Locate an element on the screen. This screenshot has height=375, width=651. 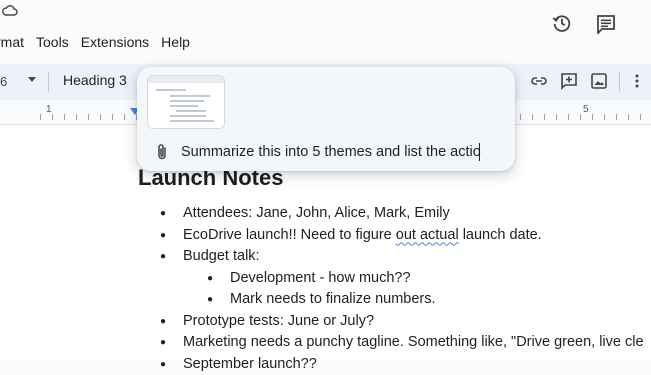
list-item: Development - how much?? is located at coordinates (397, 279).